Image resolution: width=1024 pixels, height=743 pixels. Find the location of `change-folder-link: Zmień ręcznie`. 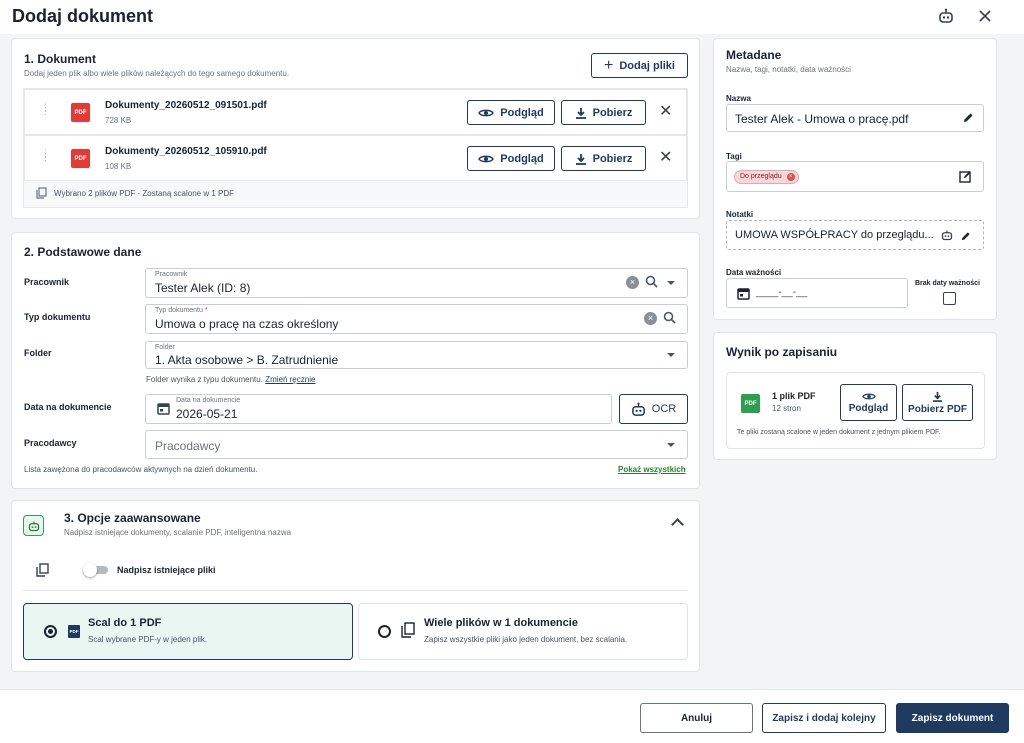

change-folder-link: Zmień ręcznie is located at coordinates (290, 379).